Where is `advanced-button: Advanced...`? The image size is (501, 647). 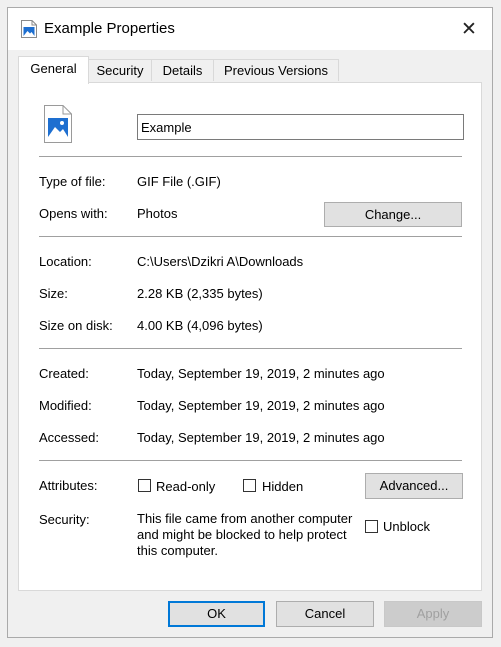
advanced-button: Advanced... is located at coordinates (414, 486).